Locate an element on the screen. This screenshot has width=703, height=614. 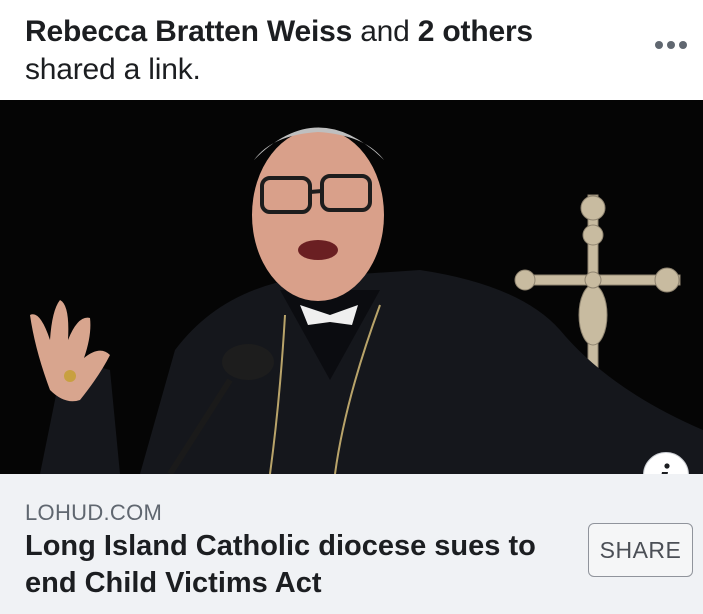
other-sharers-link: 2 others is located at coordinates (475, 31).